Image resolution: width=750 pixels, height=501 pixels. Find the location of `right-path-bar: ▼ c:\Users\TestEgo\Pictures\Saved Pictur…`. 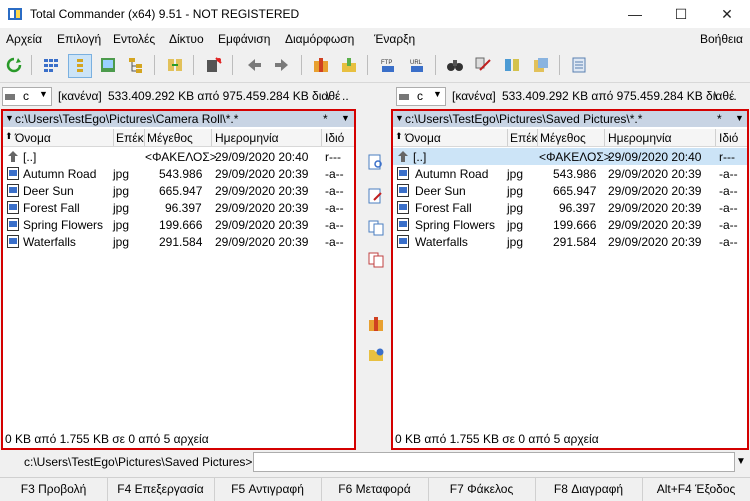

right-path-bar: ▼ c:\Users\TestEgo\Pictures\Saved Pictur… is located at coordinates (570, 119).